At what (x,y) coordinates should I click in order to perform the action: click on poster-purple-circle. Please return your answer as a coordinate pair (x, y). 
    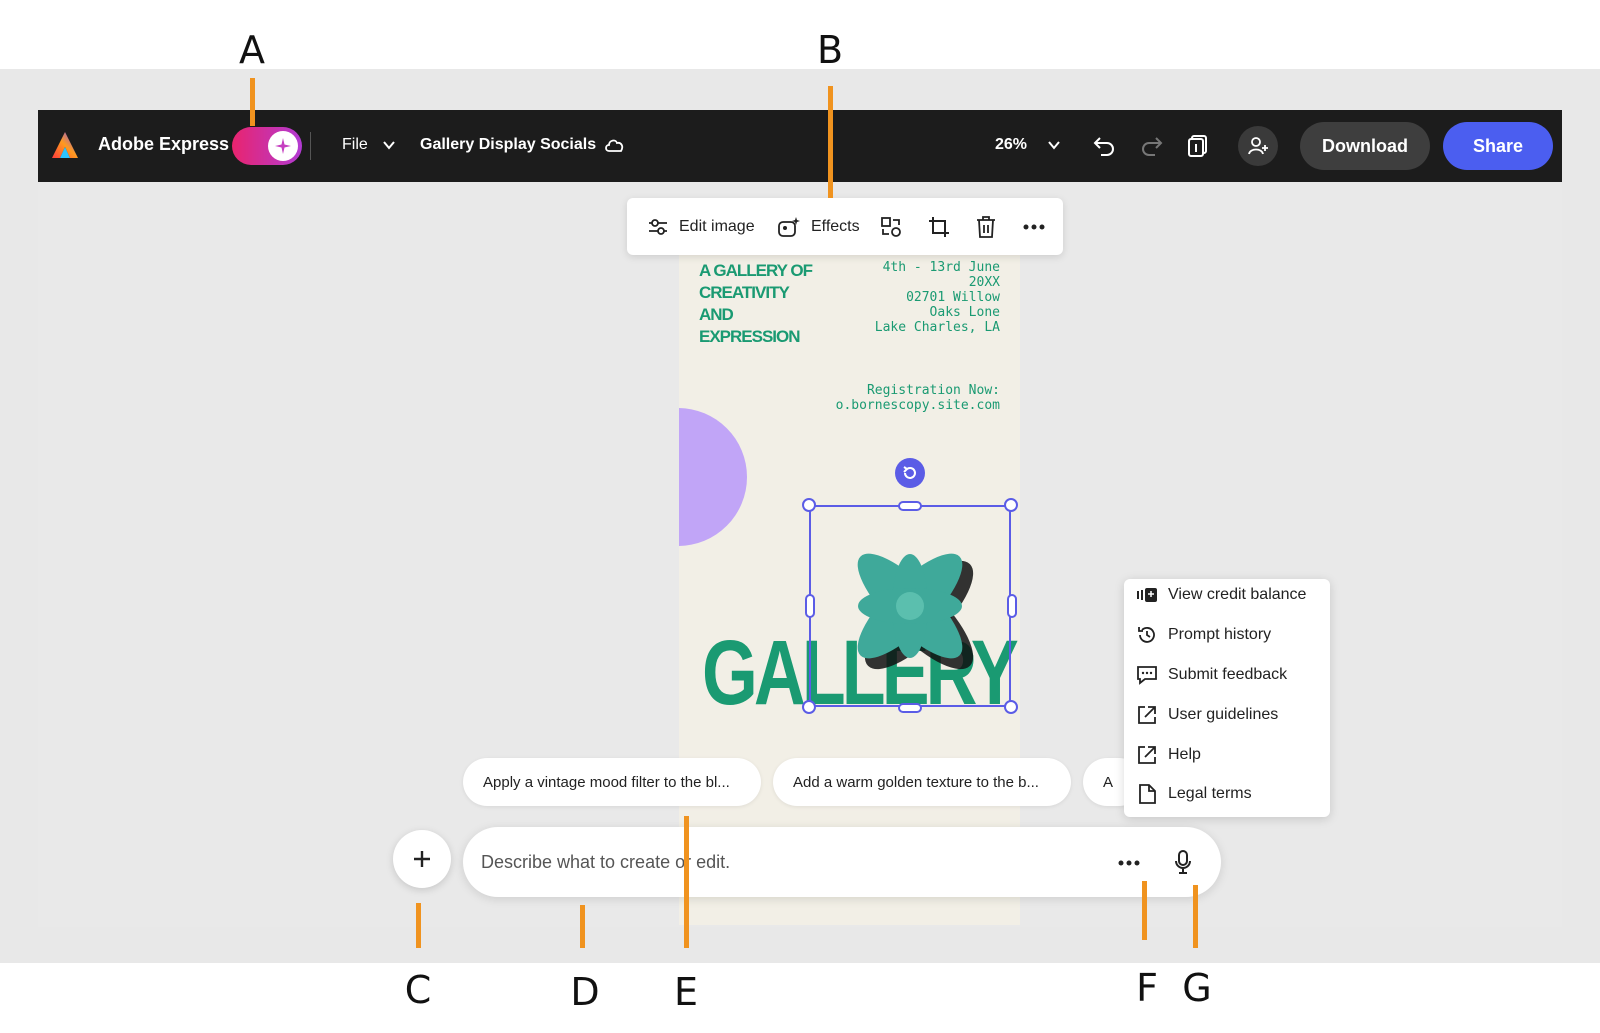
    Looking at the image, I should click on (713, 477).